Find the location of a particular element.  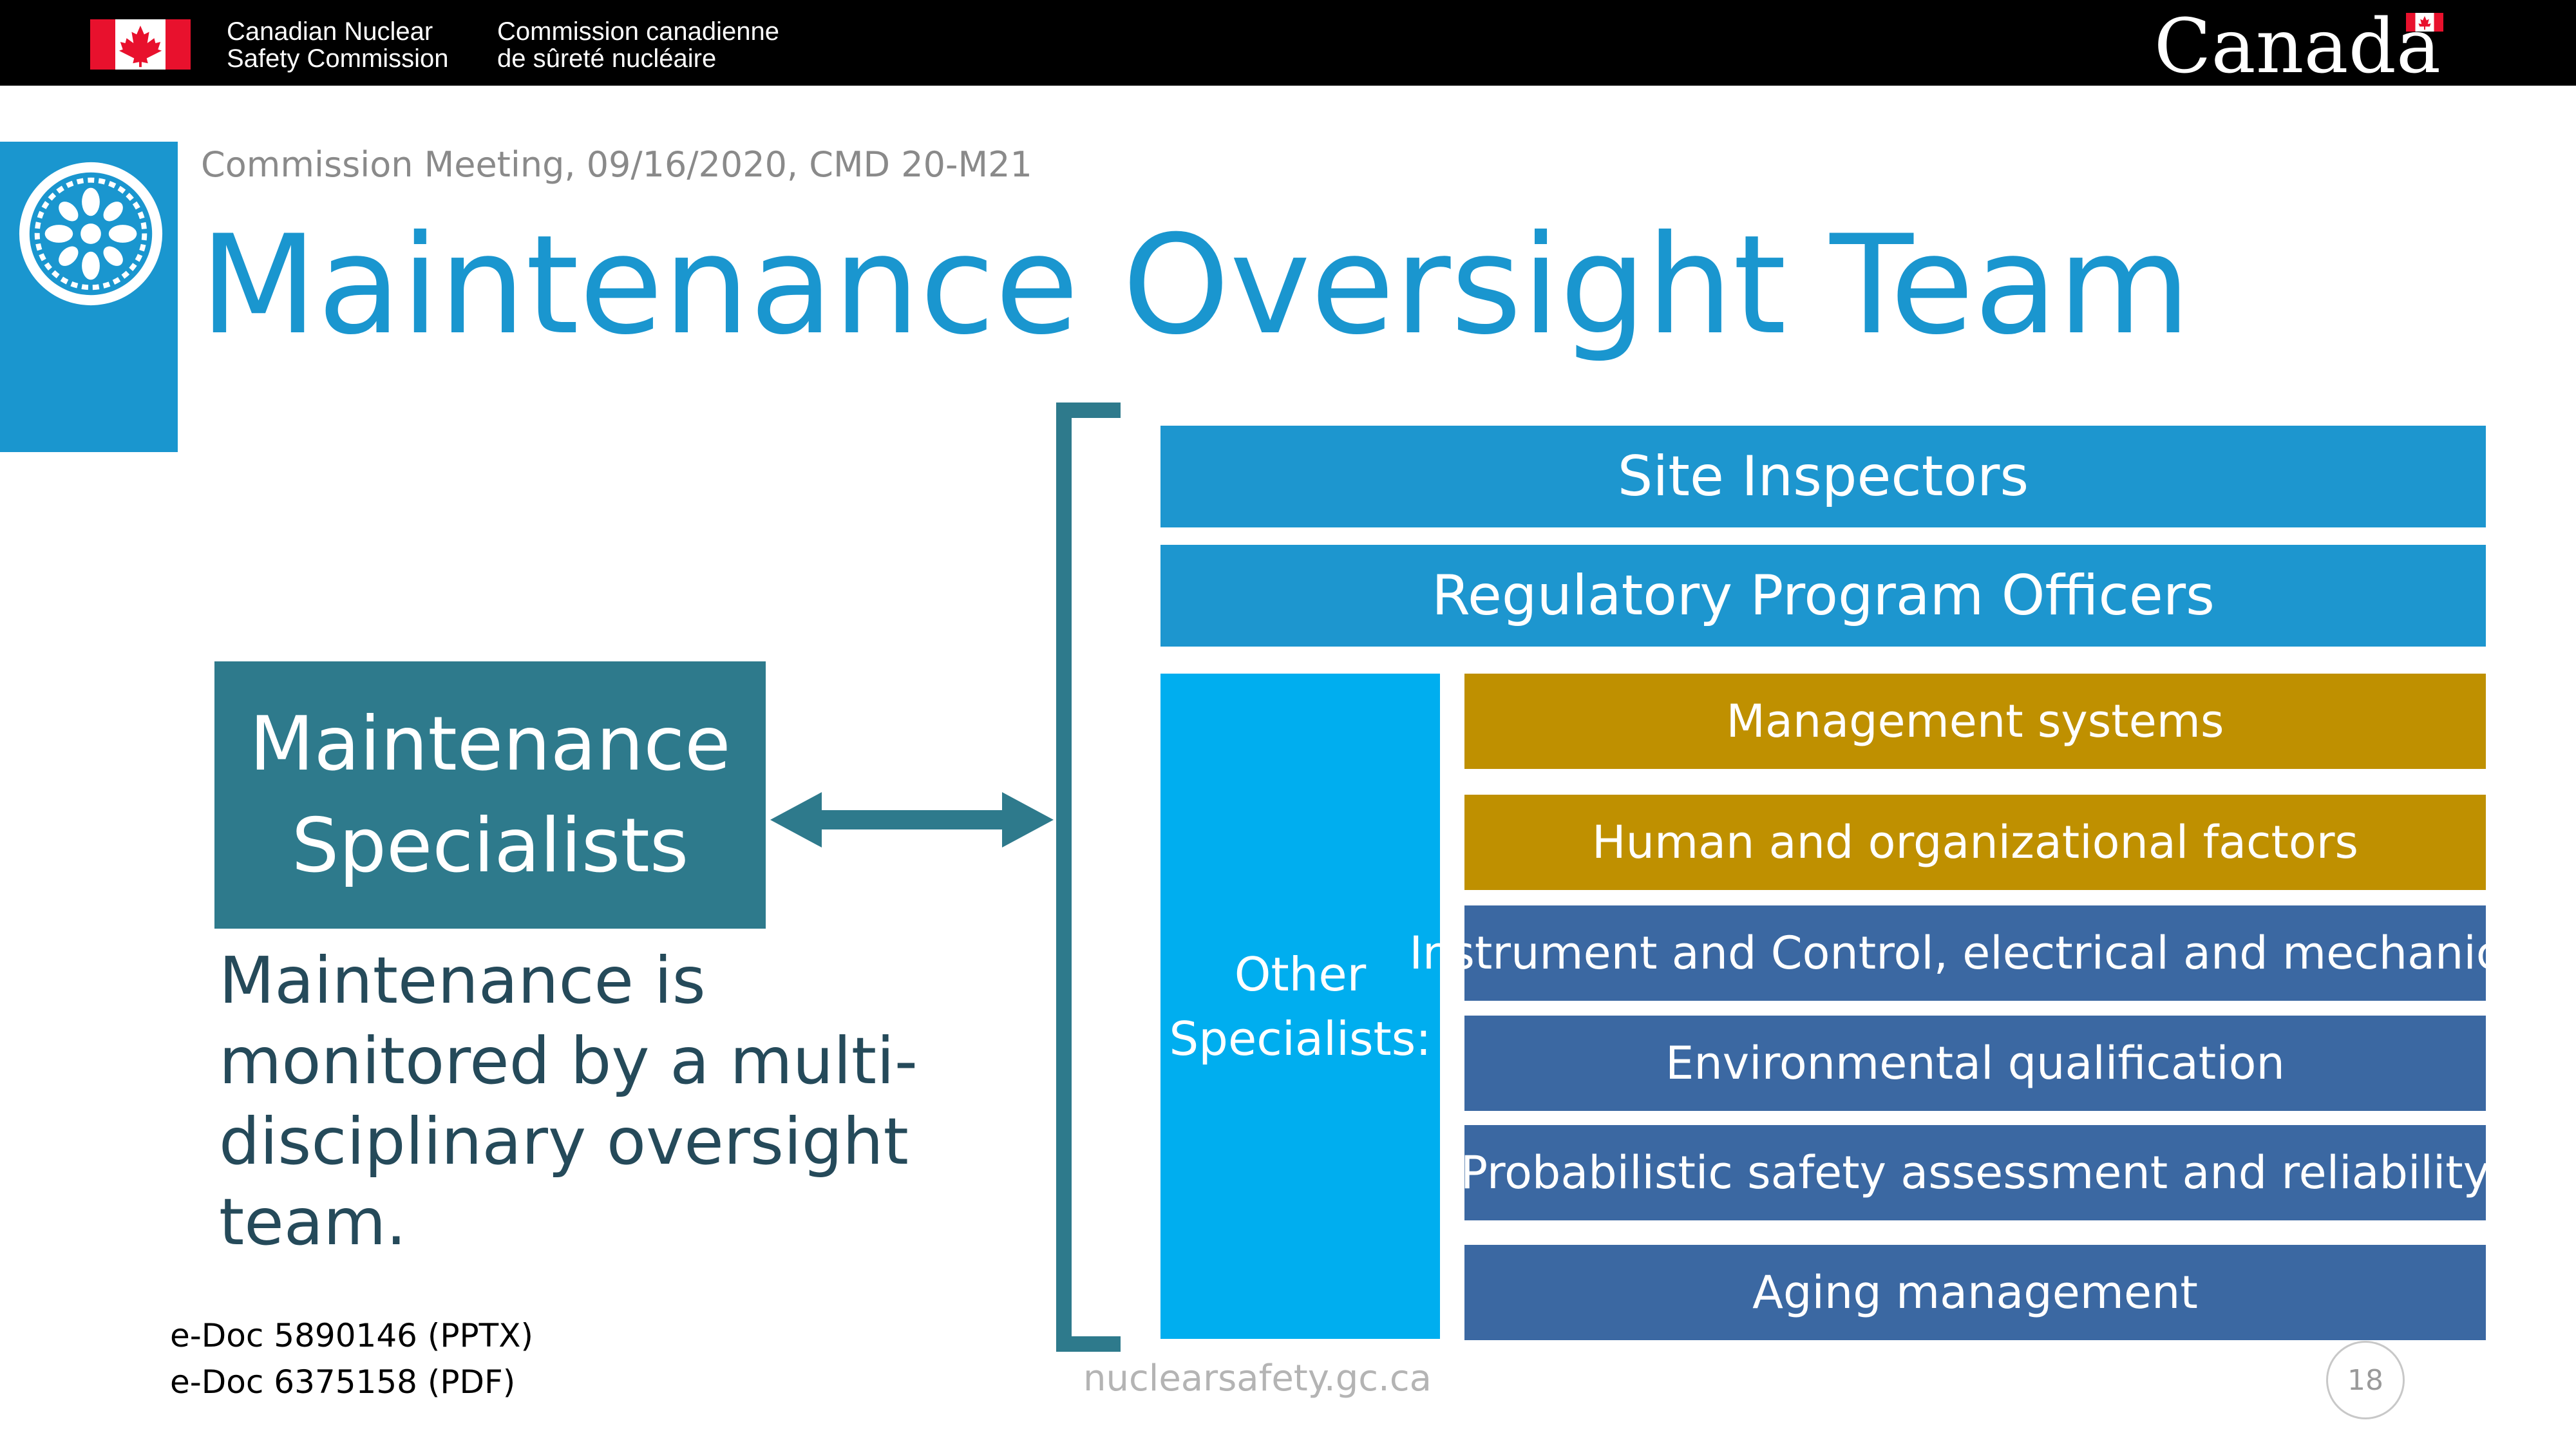

site-inspectors-label: Site Inspectors is located at coordinates (1823, 477).